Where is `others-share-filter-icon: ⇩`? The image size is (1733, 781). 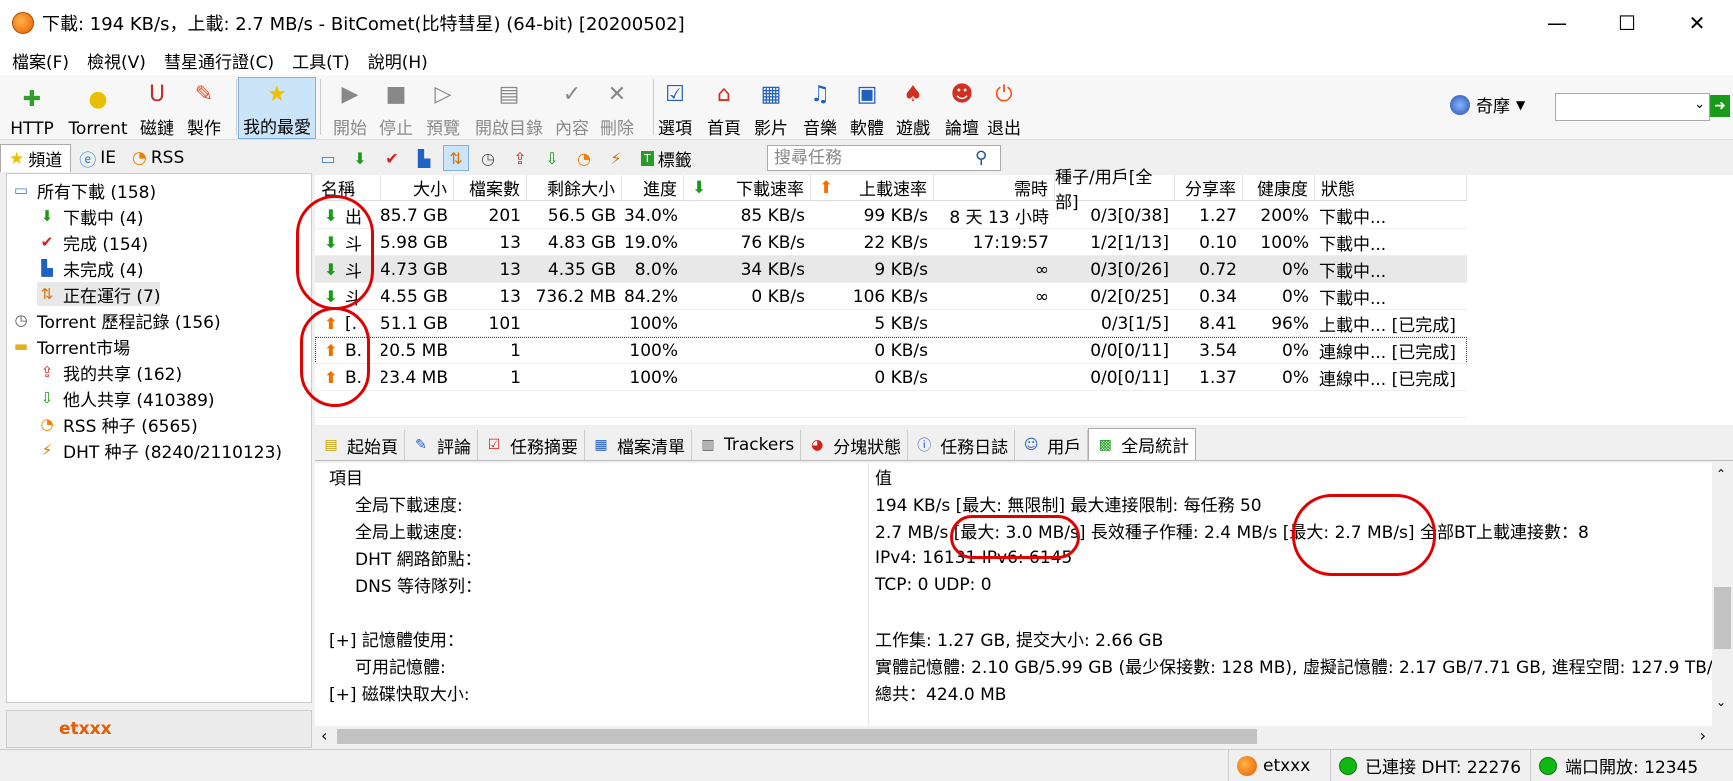
others-share-filter-icon: ⇩ is located at coordinates (552, 158).